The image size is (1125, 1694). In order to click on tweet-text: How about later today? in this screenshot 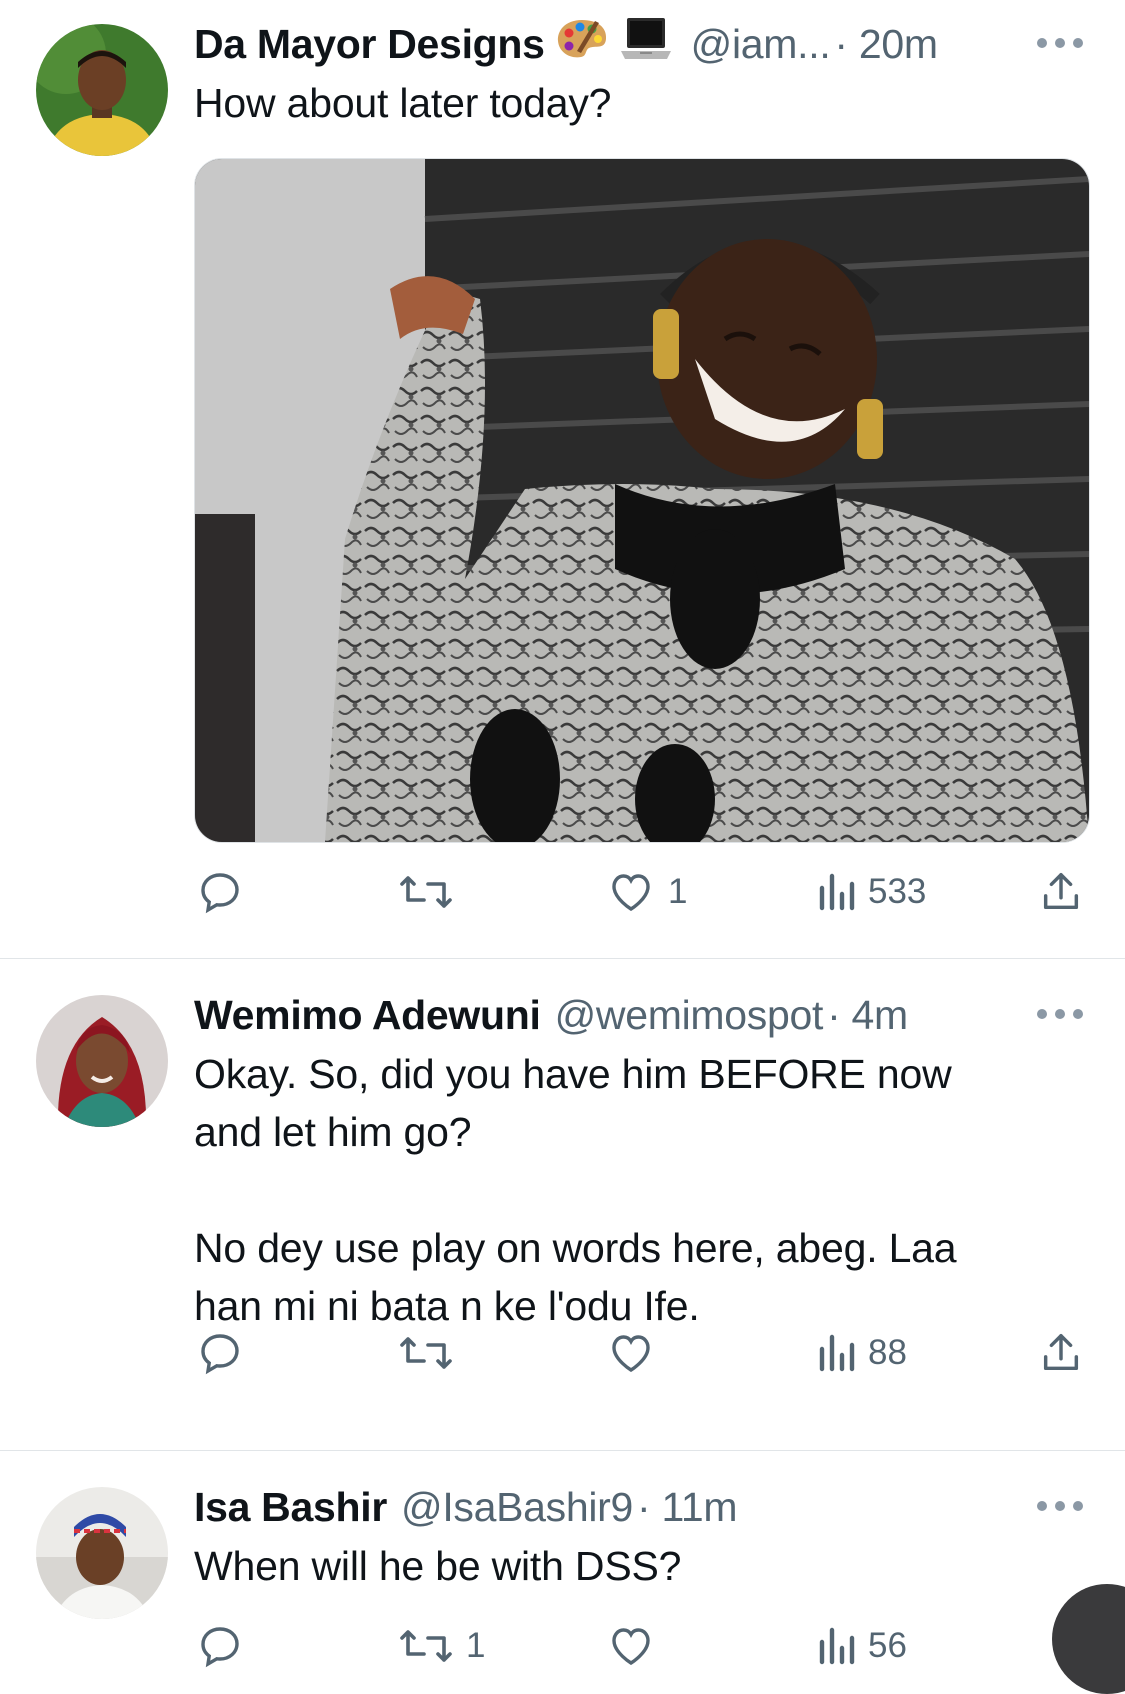, I will do `click(403, 103)`.